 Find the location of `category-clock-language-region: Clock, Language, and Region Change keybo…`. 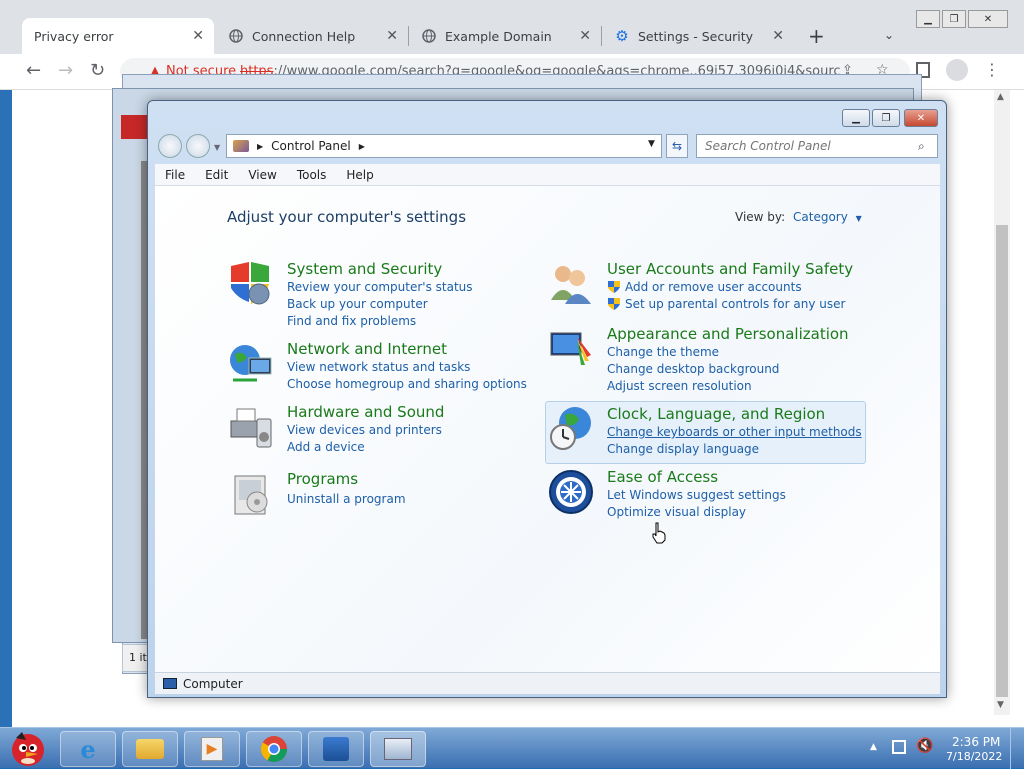

category-clock-language-region: Clock, Language, and Region Change keybo… is located at coordinates (707, 433).